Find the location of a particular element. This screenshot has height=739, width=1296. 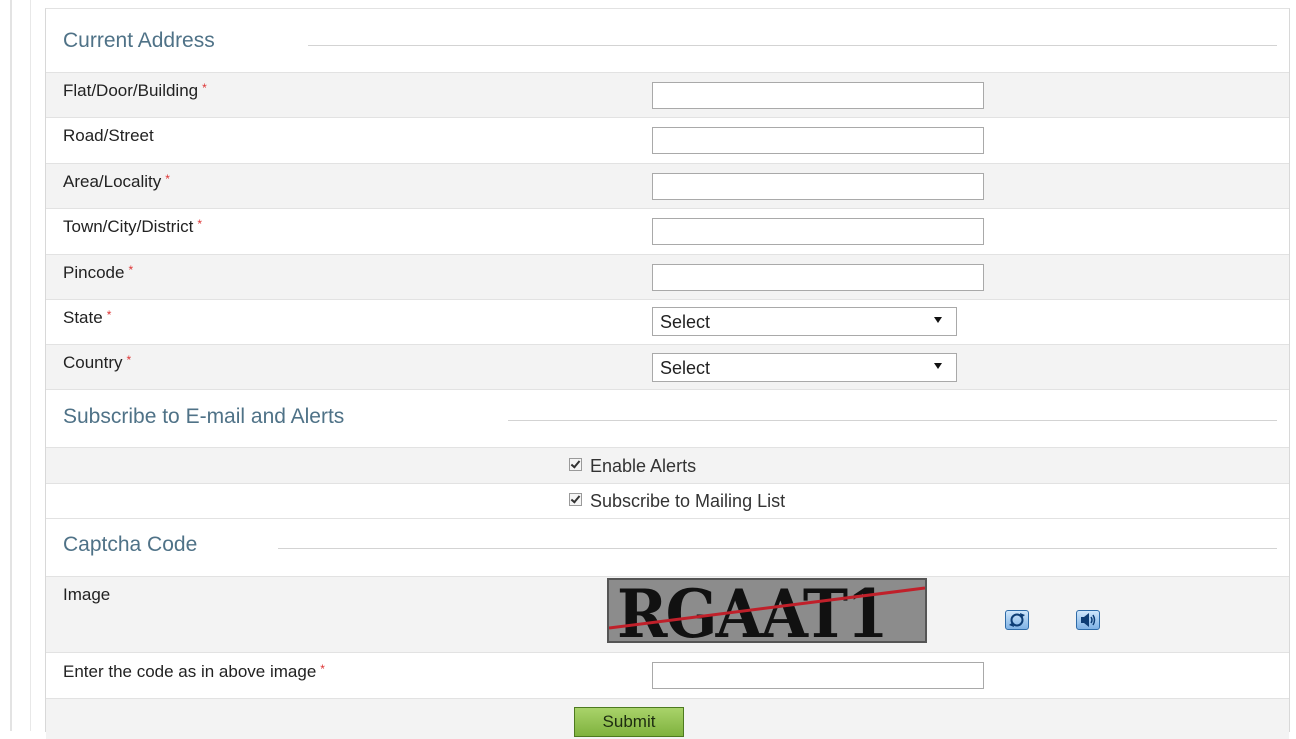

road-street-input is located at coordinates (818, 140).